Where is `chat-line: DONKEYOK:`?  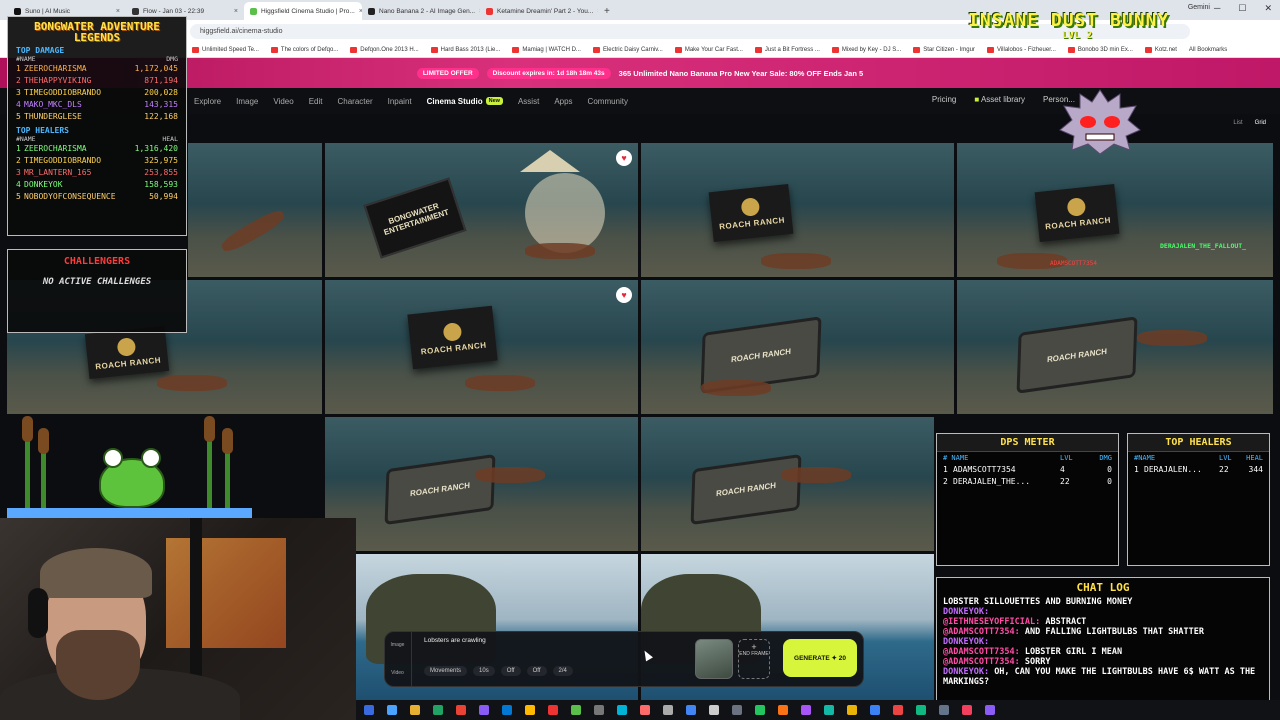
chat-line: DONKEYOK: is located at coordinates (1103, 612).